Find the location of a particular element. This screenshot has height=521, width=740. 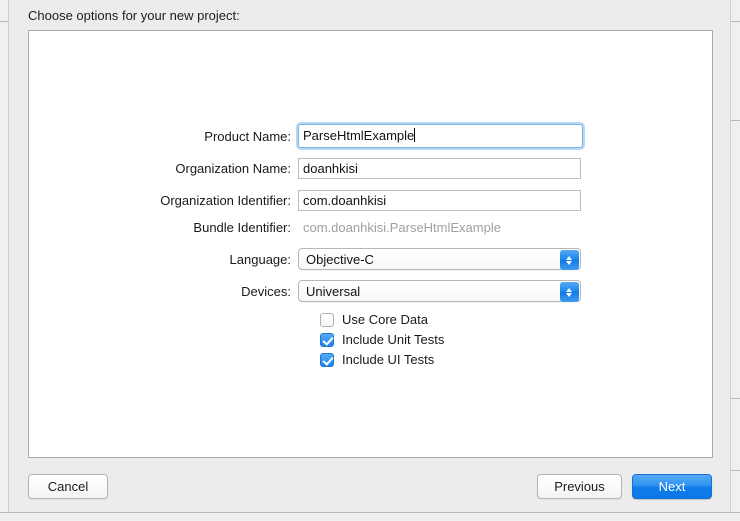

form-row-organization-identifier: Organization Identifier: com.doanhkisi is located at coordinates (370, 200).